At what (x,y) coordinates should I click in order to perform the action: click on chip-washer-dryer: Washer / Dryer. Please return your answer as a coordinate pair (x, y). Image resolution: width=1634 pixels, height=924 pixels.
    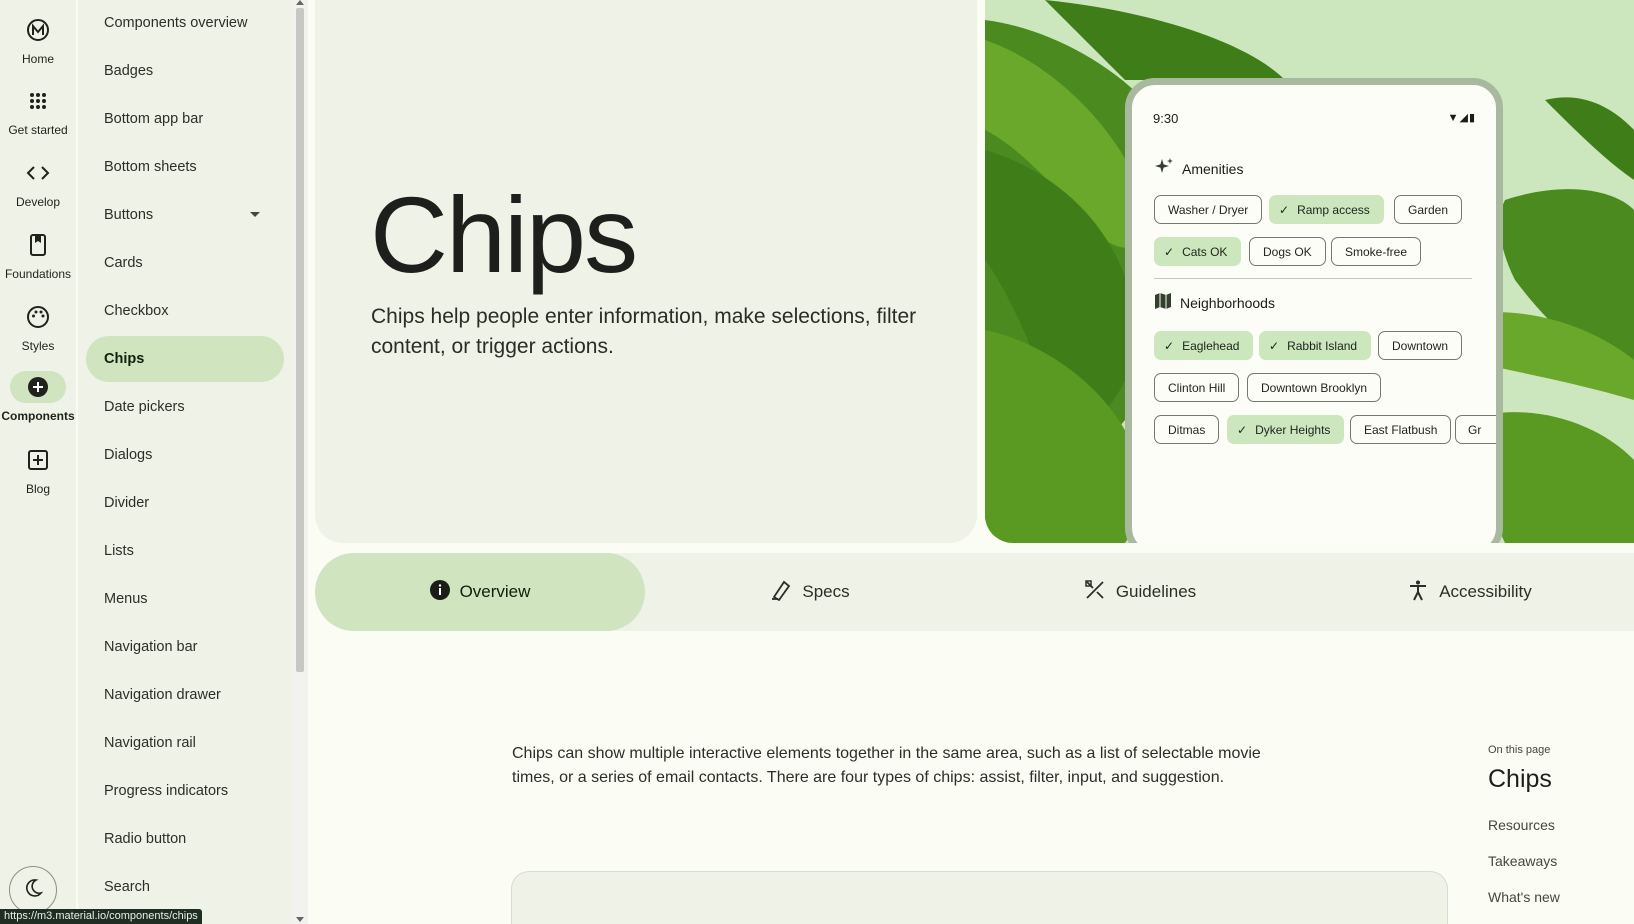
    Looking at the image, I should click on (1208, 209).